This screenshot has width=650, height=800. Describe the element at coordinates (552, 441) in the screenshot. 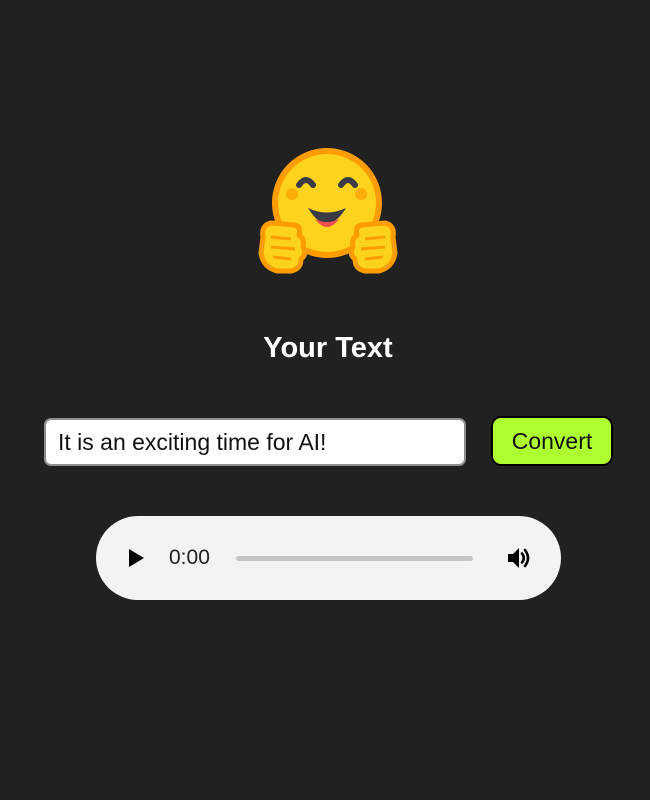

I see `convert-button: Convert` at that location.